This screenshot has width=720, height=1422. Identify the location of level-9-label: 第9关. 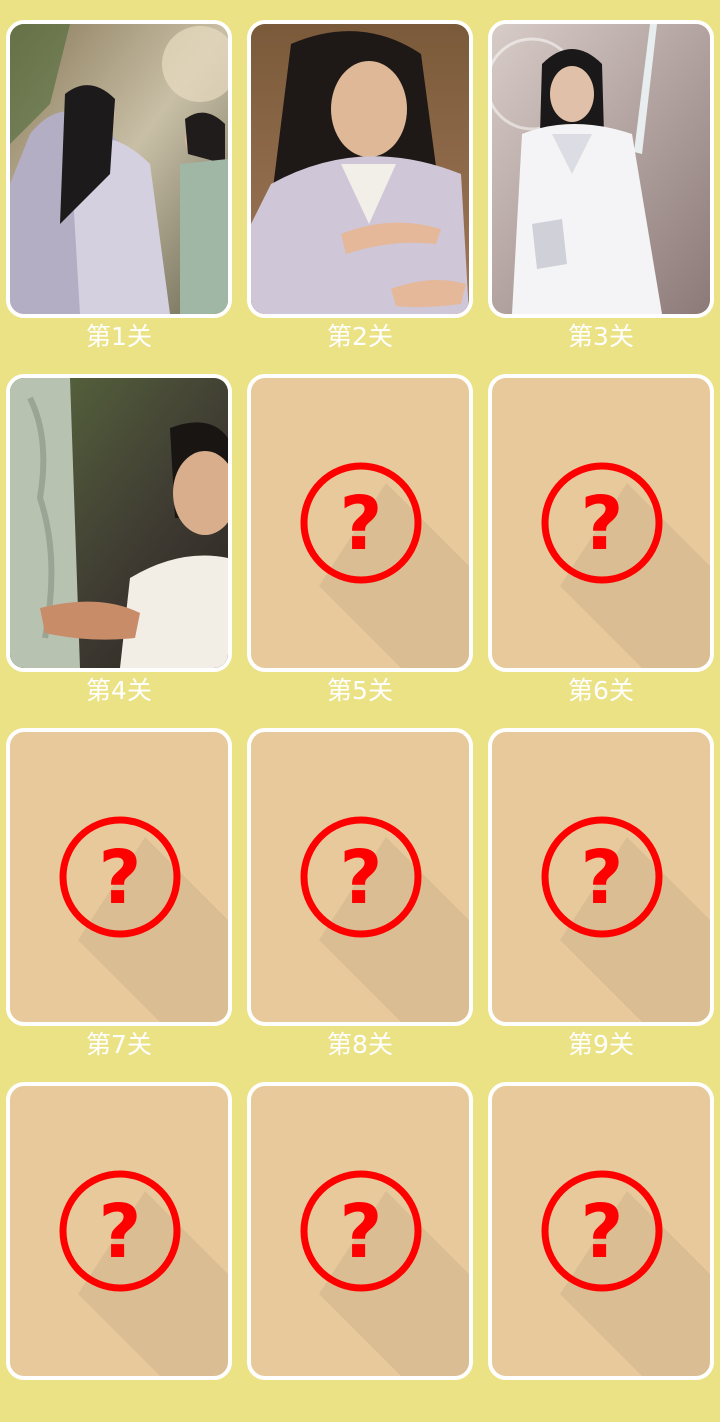
(601, 1044).